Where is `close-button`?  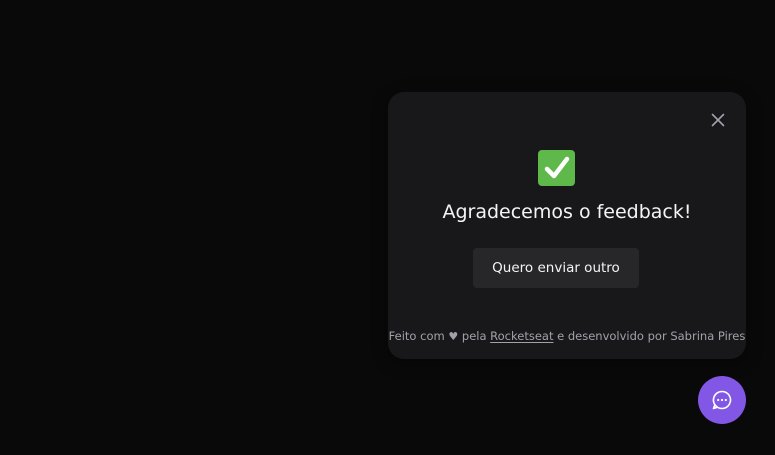
close-button is located at coordinates (718, 120).